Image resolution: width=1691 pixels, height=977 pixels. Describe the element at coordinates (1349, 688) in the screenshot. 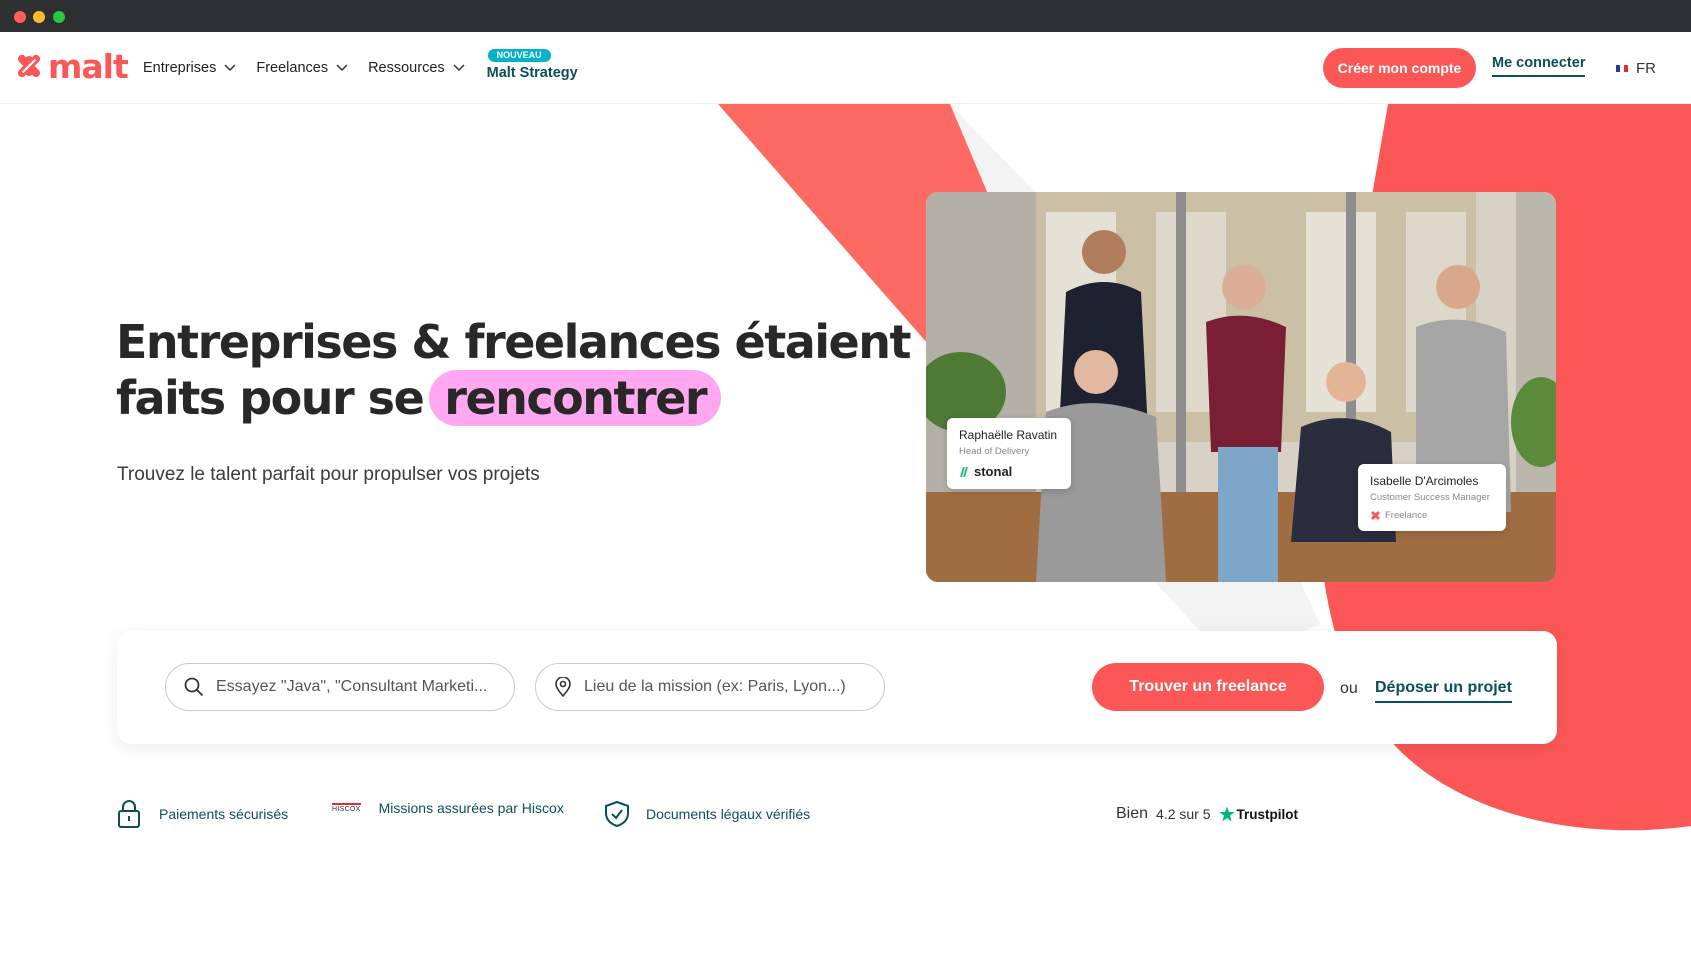

I see `or-text: ou` at that location.